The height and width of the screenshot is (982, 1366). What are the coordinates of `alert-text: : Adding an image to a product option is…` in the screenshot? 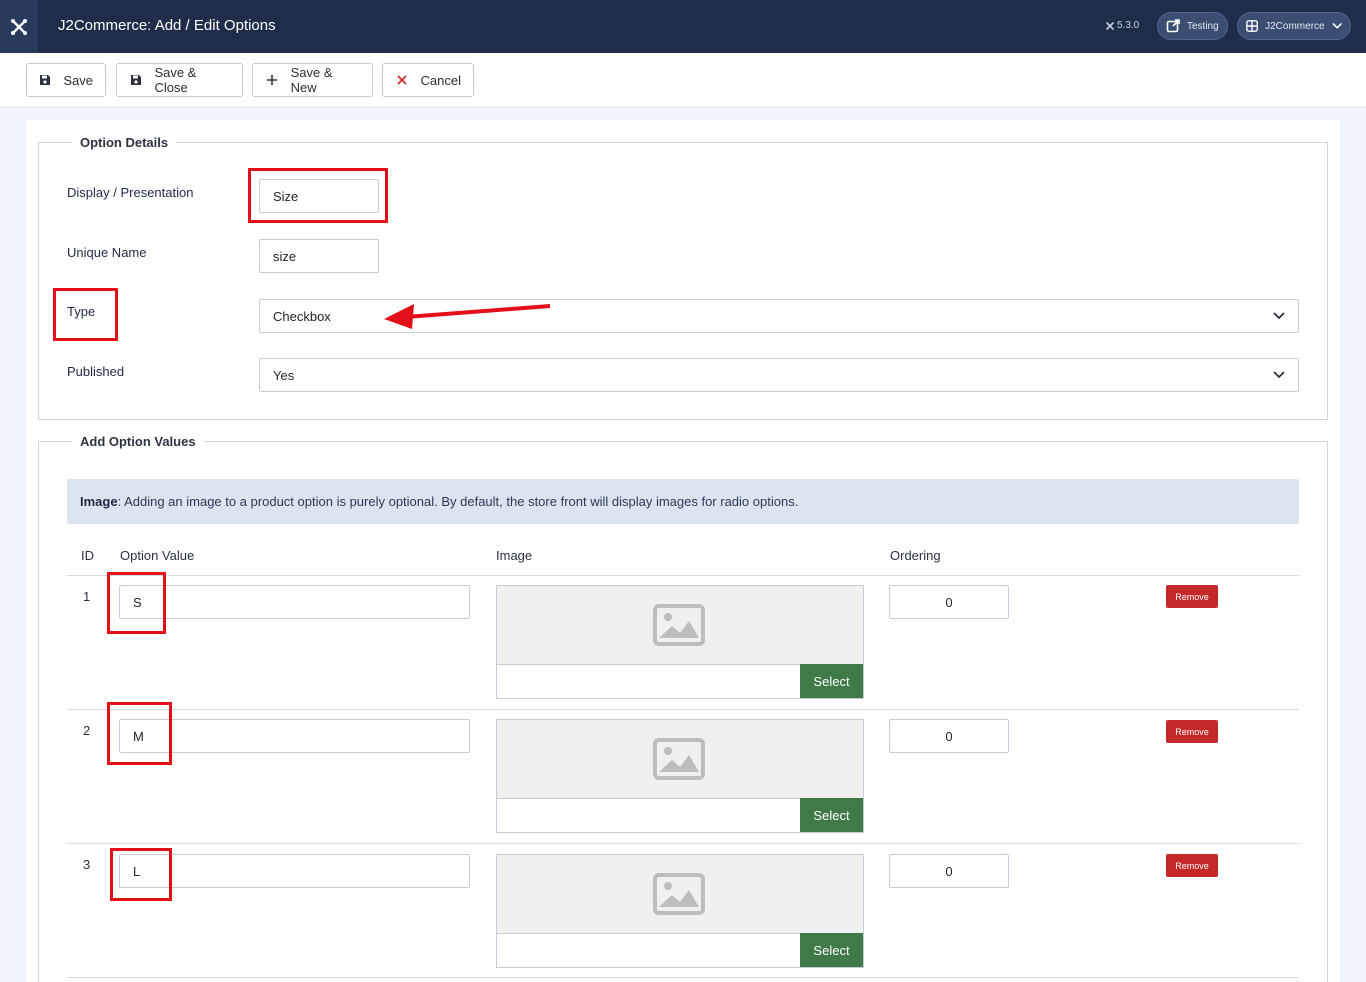 It's located at (458, 501).